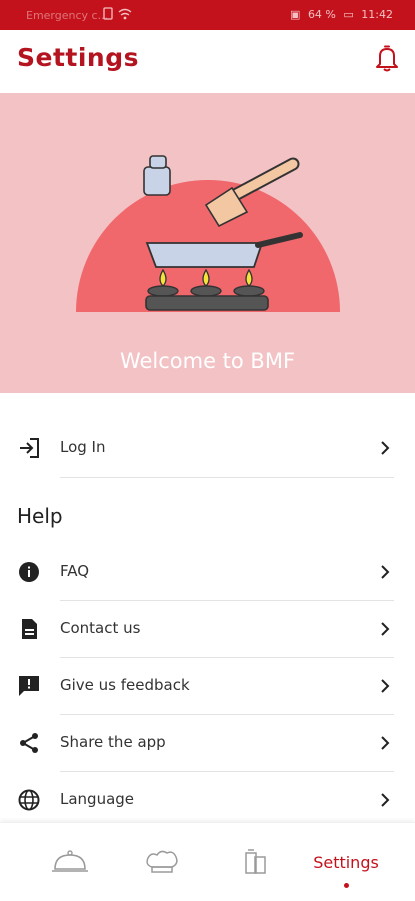 The height and width of the screenshot is (901, 415). What do you see at coordinates (387, 58) in the screenshot?
I see `bell-icon` at bounding box center [387, 58].